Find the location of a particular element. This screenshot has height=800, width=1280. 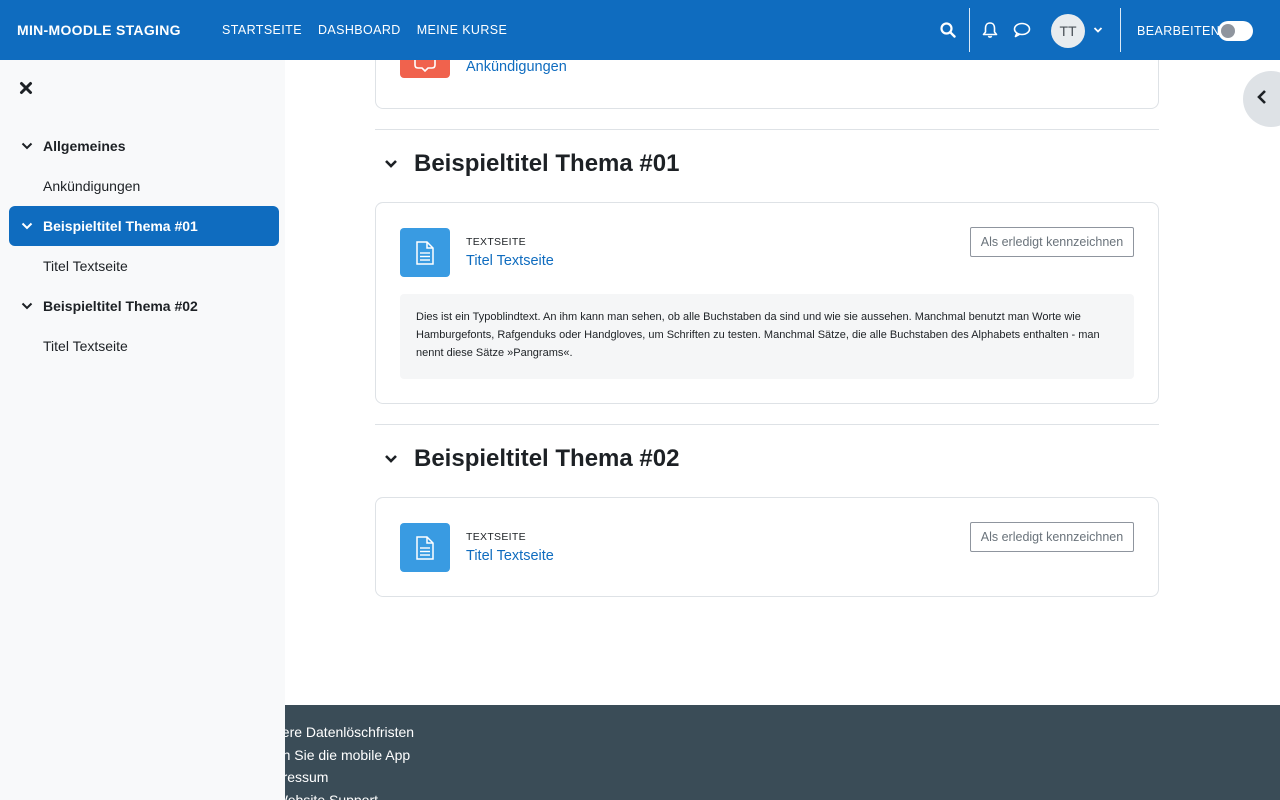

activity-link-ankuendigungen: Ankündigungen is located at coordinates (516, 67).